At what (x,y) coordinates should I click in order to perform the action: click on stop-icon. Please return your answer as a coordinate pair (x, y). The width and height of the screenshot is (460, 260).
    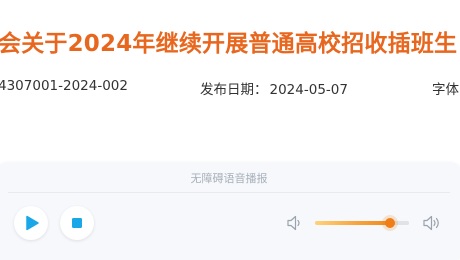
    Looking at the image, I should click on (77, 223).